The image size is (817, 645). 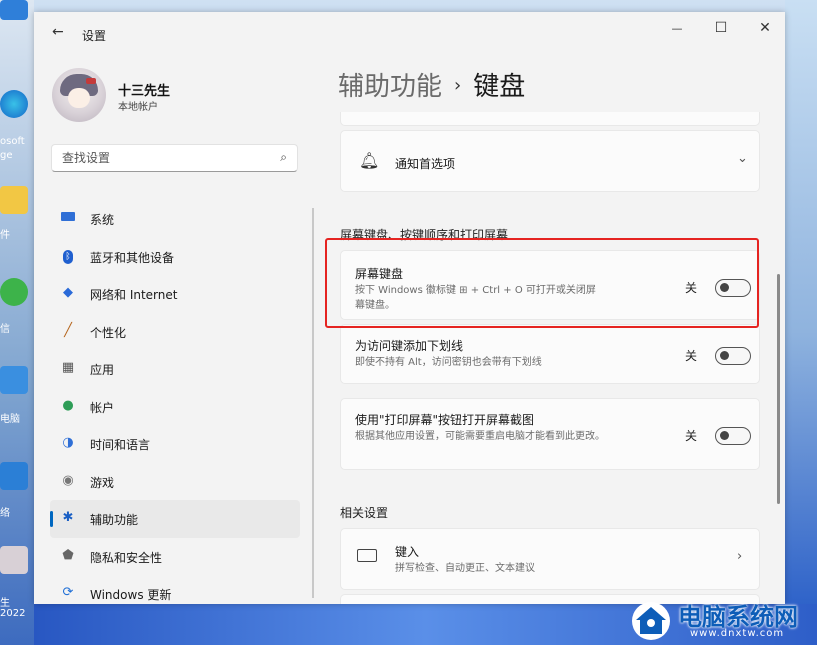 I want to click on desktop-label: ge, so click(x=6, y=155).